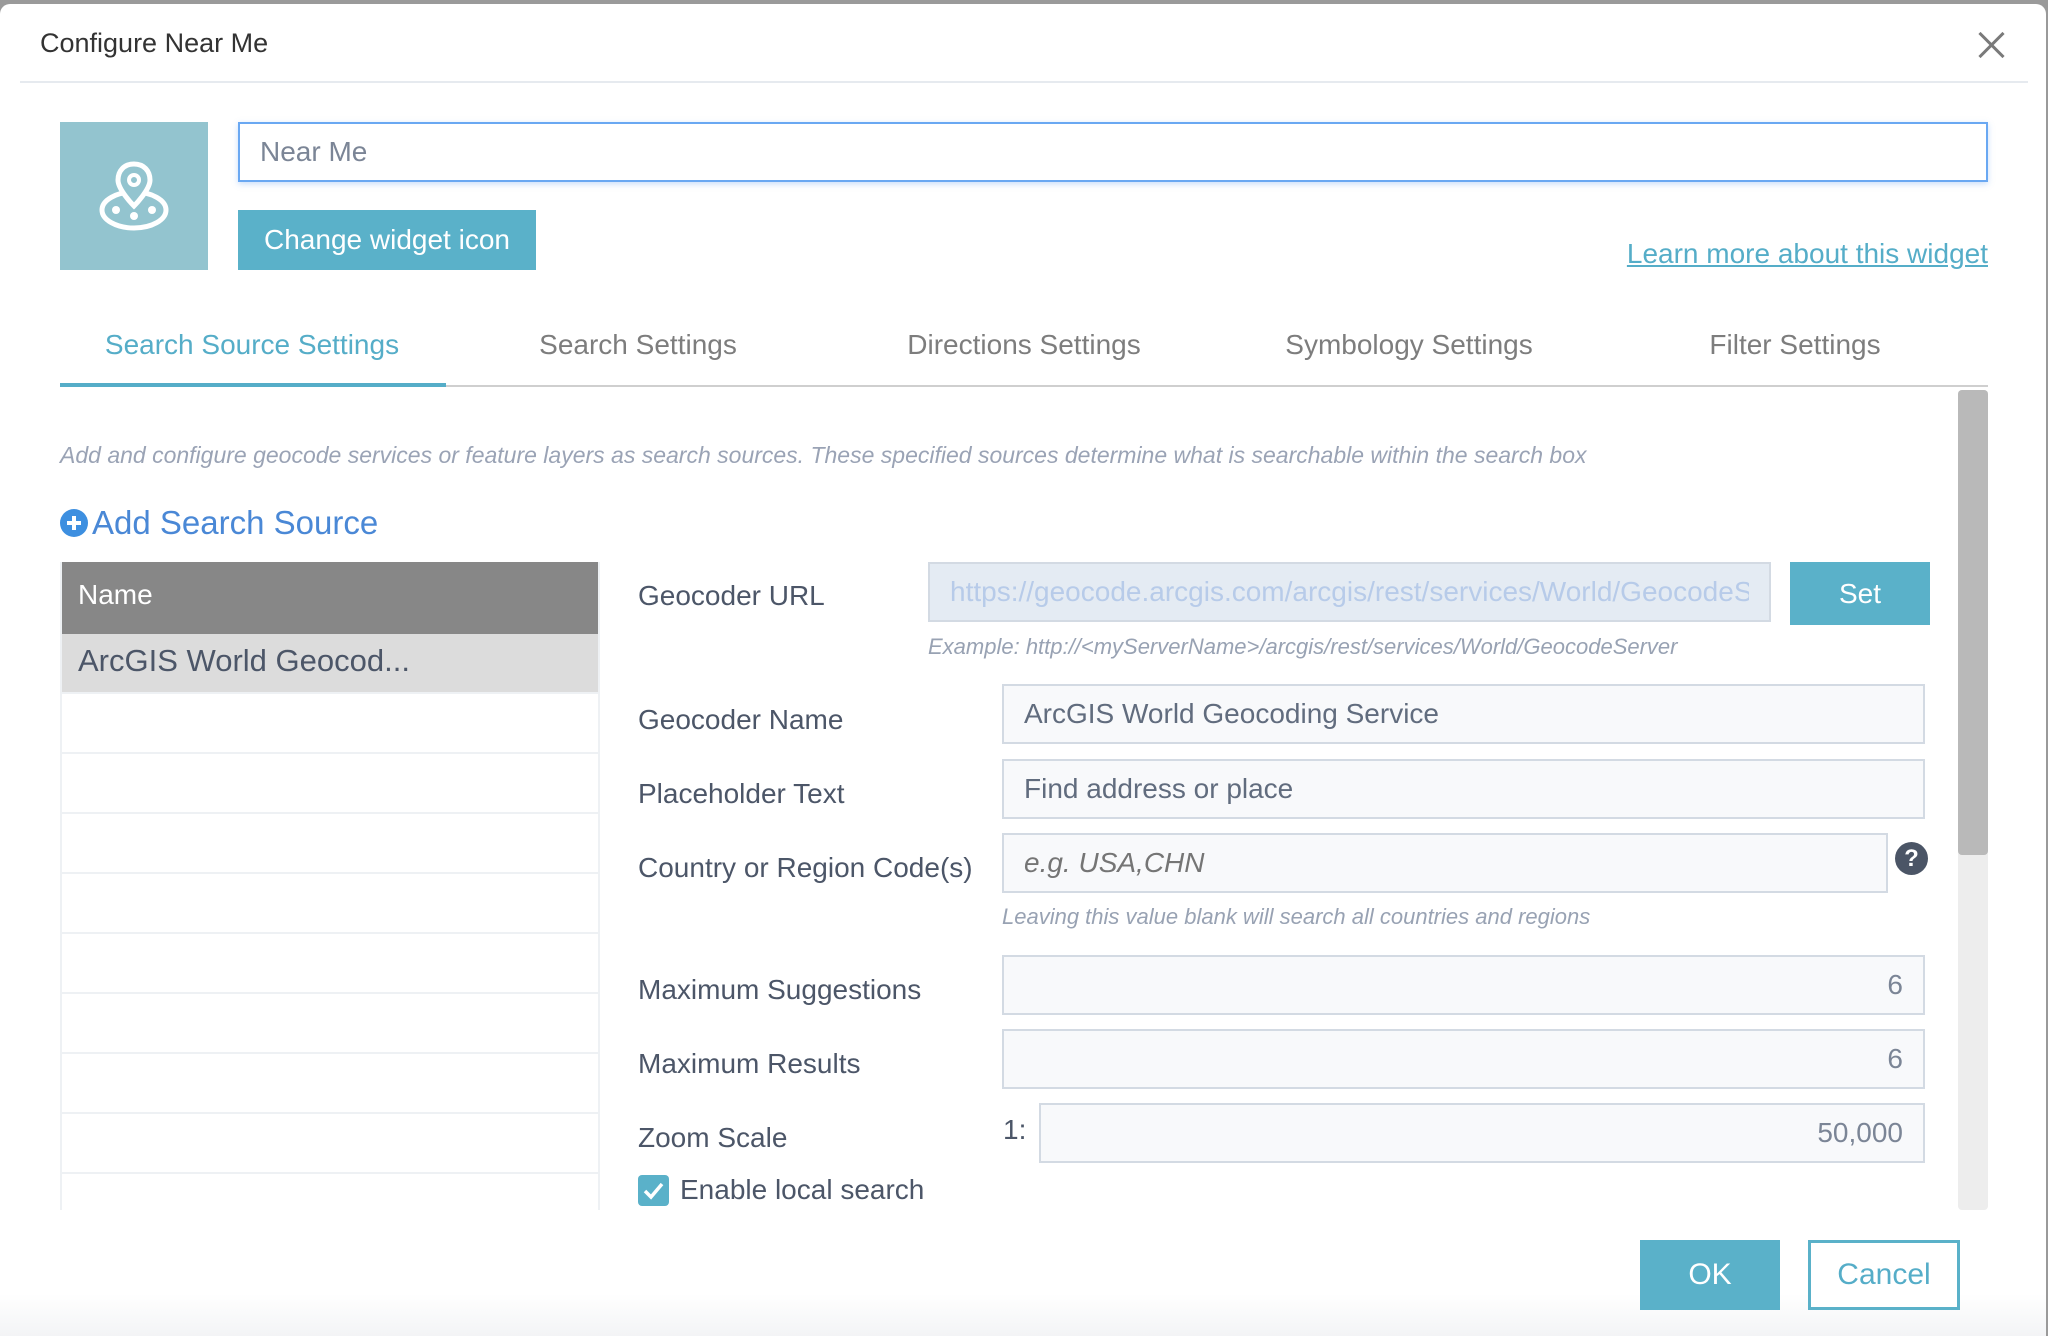 This screenshot has height=1336, width=2048. I want to click on geocoder-url-input, so click(1349, 592).